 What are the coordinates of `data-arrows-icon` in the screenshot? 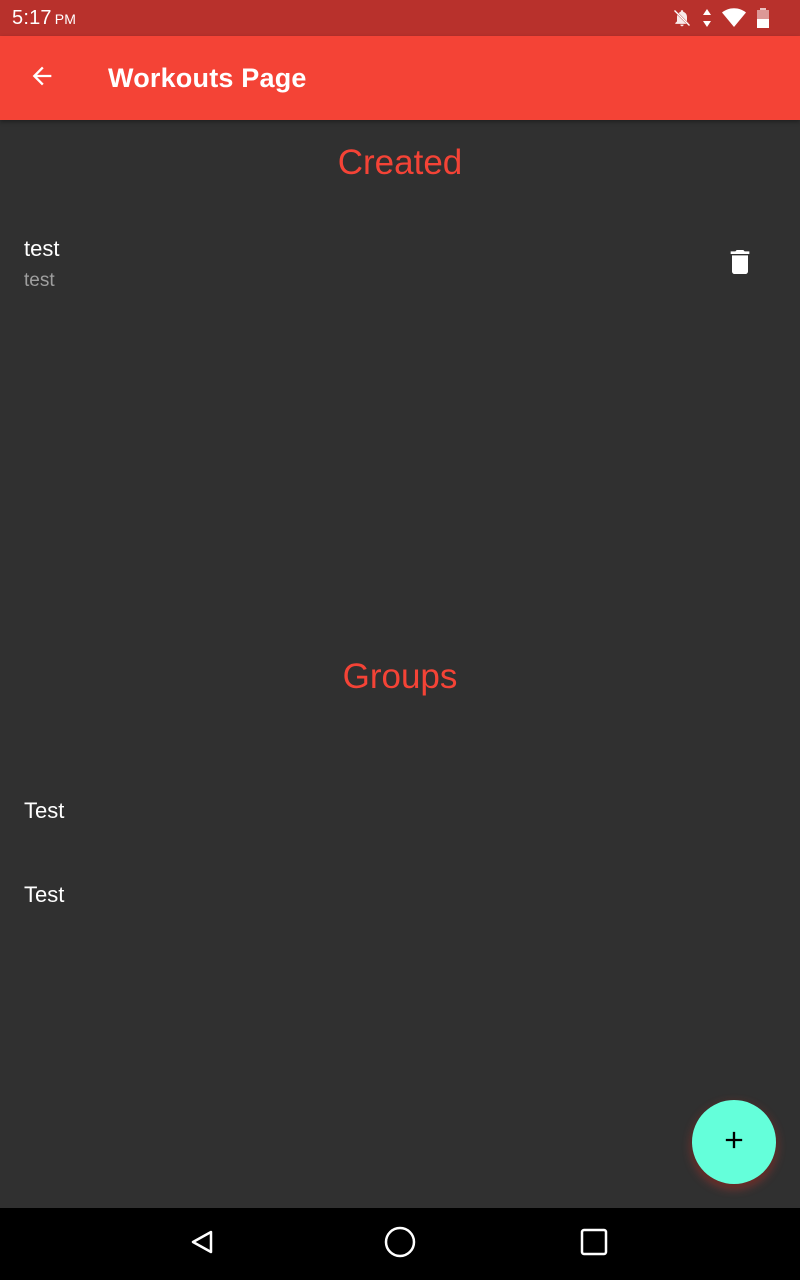 It's located at (707, 18).